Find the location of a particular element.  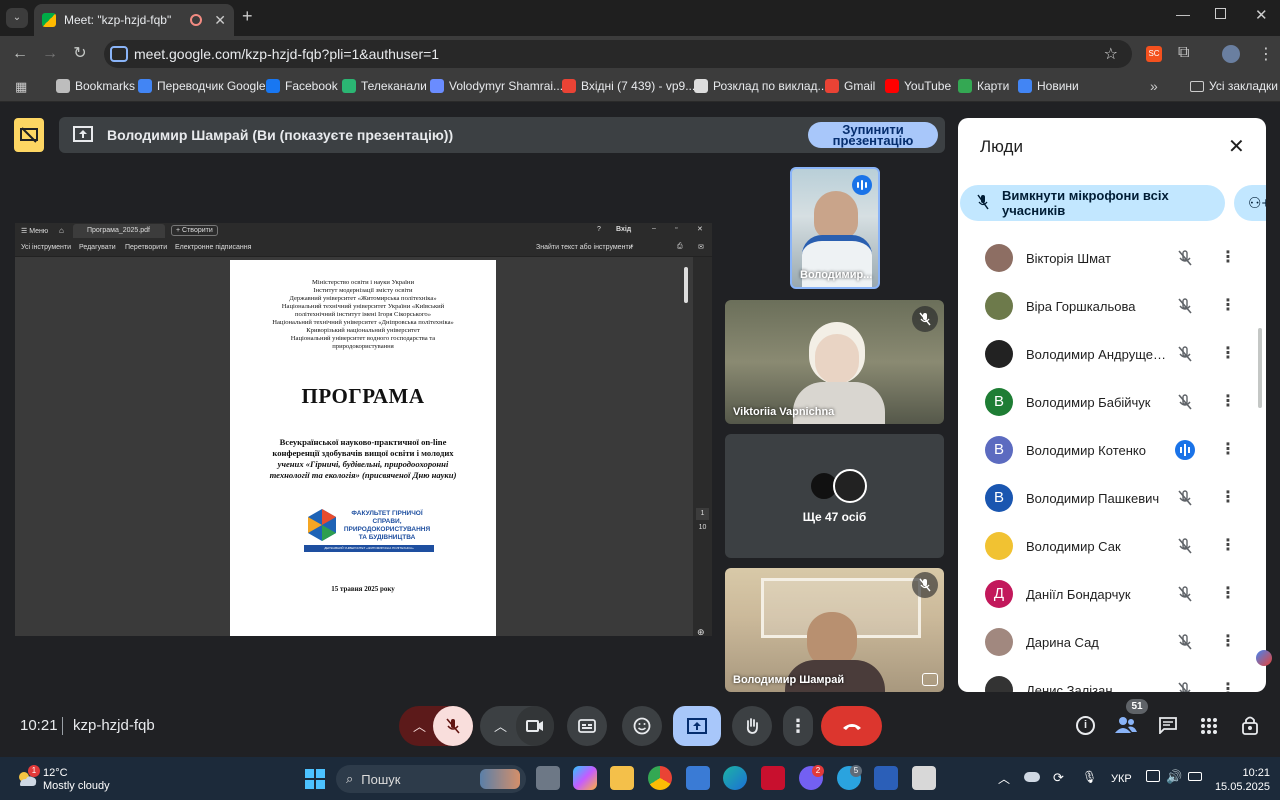

tab-close-icon: ✕ is located at coordinates (220, 20).